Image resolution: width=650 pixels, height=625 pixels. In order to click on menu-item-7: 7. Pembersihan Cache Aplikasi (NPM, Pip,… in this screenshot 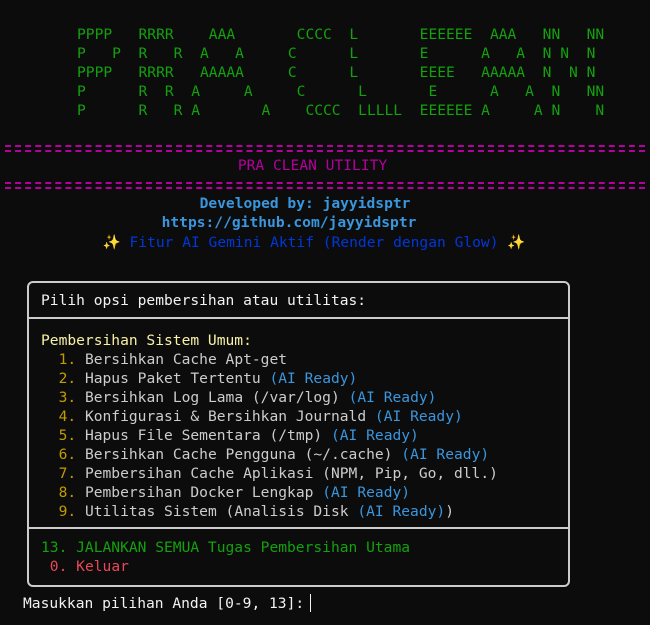, I will do `click(304, 473)`.